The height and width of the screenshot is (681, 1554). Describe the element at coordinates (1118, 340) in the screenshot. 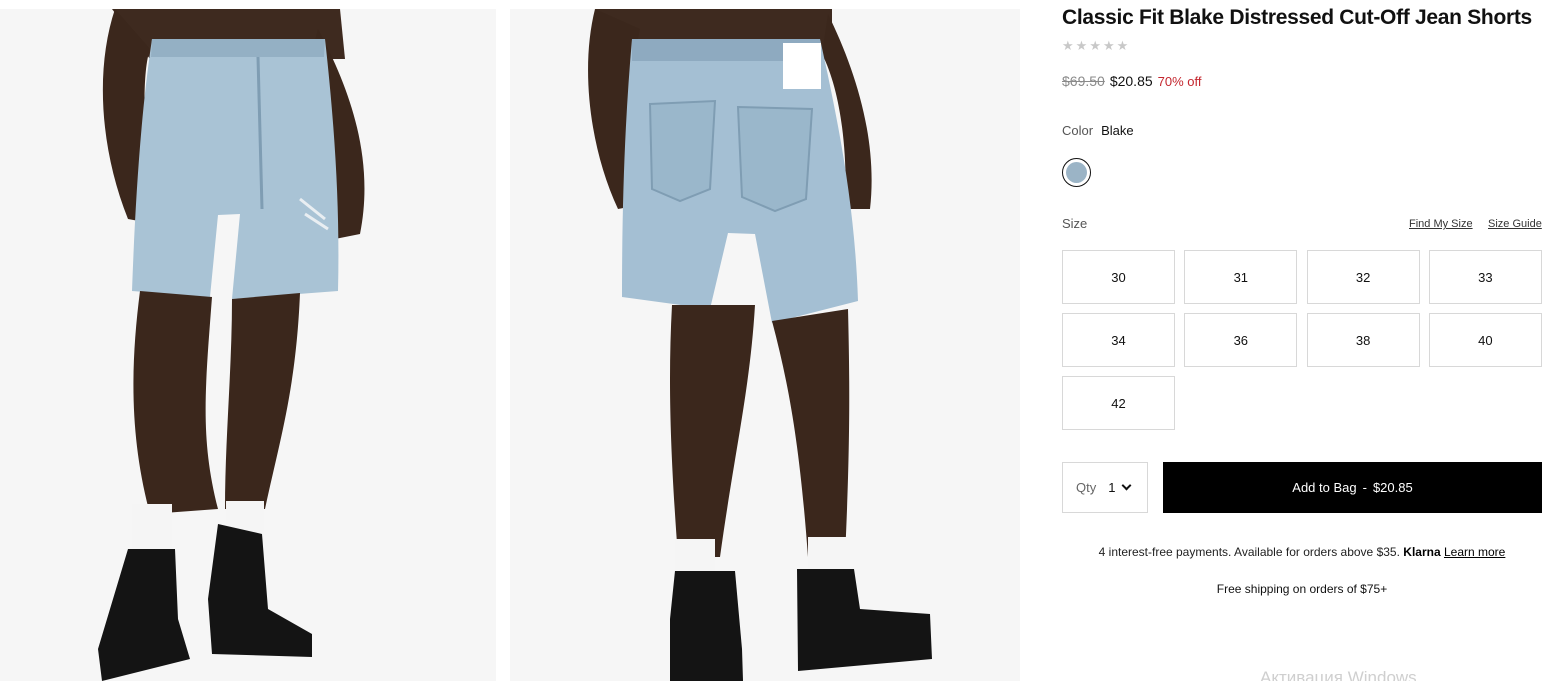

I see `size-option: 34` at that location.